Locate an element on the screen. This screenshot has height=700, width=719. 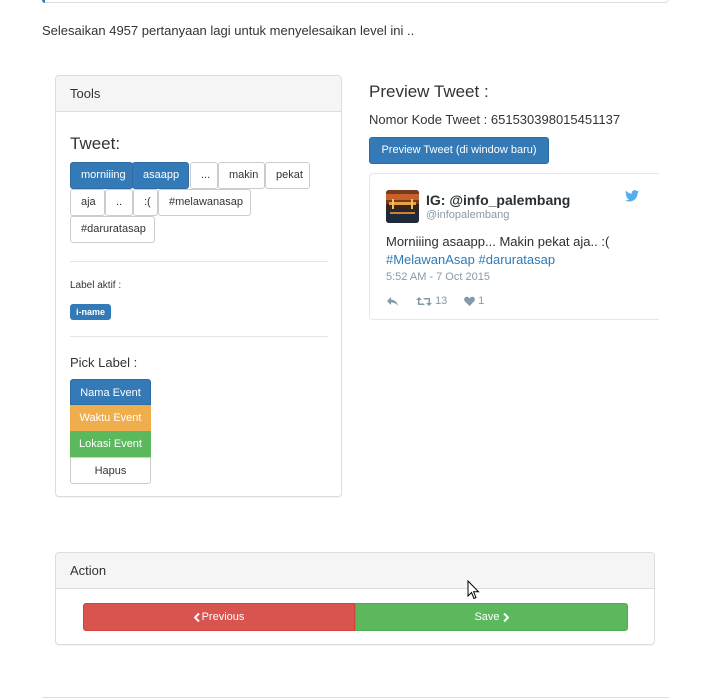
like-count: 1 is located at coordinates (481, 301).